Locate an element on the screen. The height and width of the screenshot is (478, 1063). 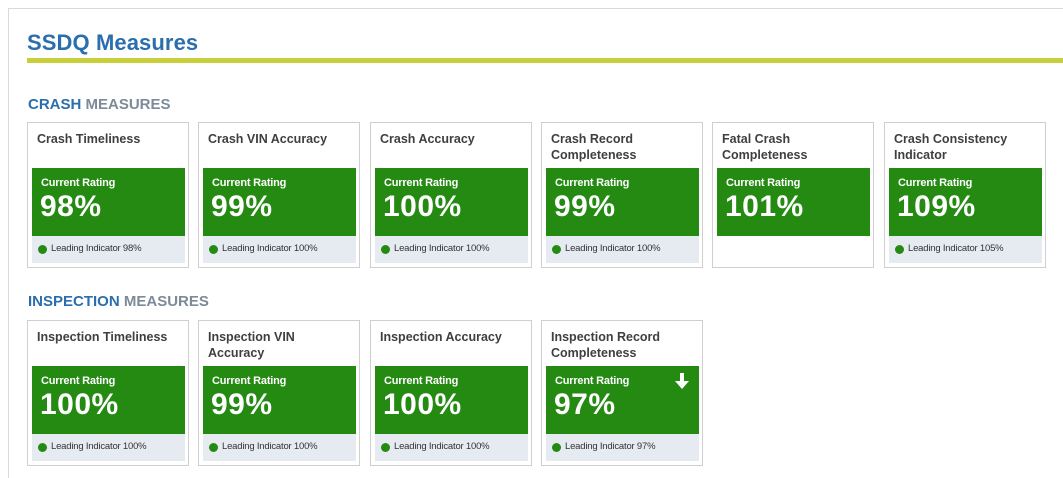
inspection-heading-accent: INSPECTION is located at coordinates (74, 301).